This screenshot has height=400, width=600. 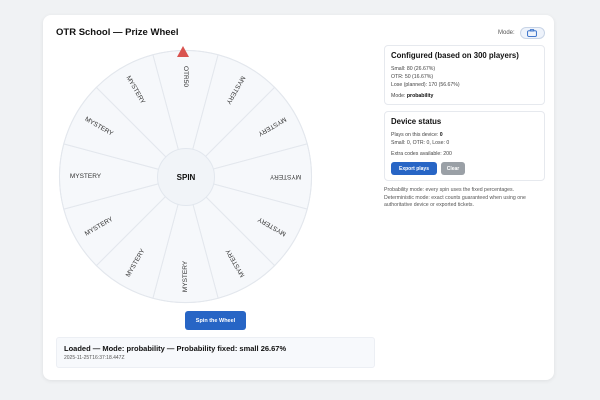 I want to click on device-title: Device status, so click(x=416, y=121).